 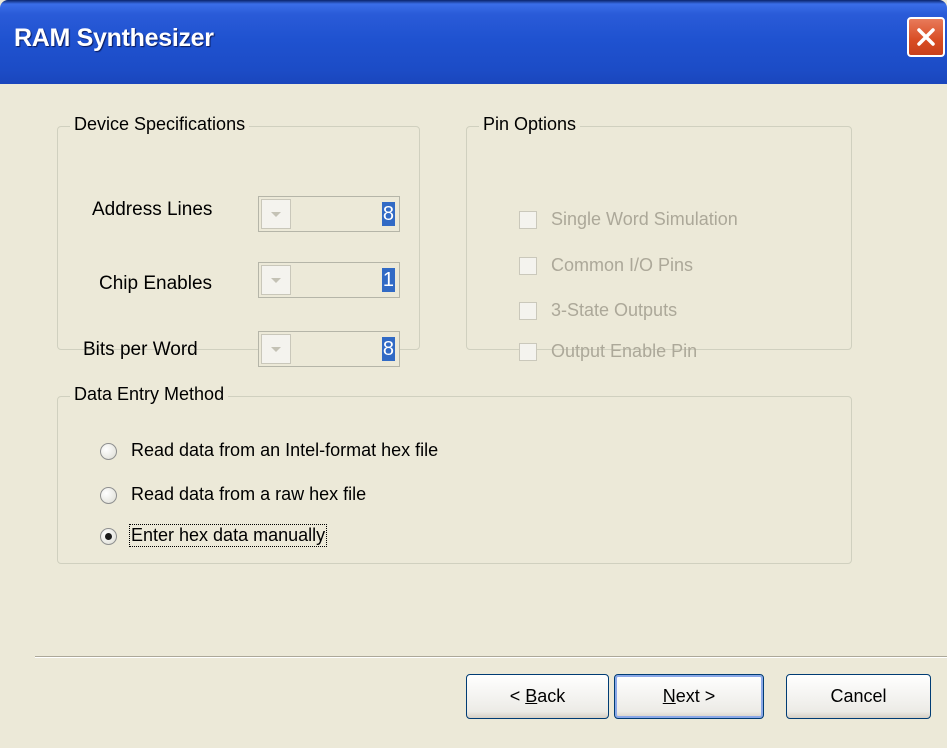 What do you see at coordinates (644, 219) in the screenshot?
I see `single-word-simulation-label: Single Word Simulation` at bounding box center [644, 219].